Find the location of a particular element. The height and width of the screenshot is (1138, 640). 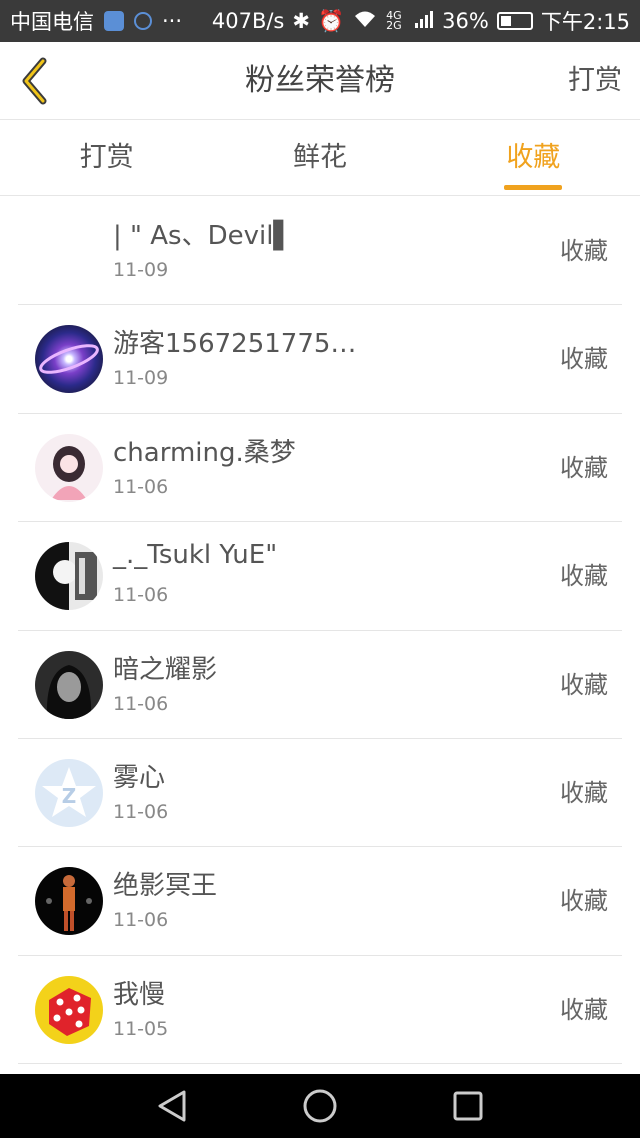

system-navigation-bar is located at coordinates (320, 1106).